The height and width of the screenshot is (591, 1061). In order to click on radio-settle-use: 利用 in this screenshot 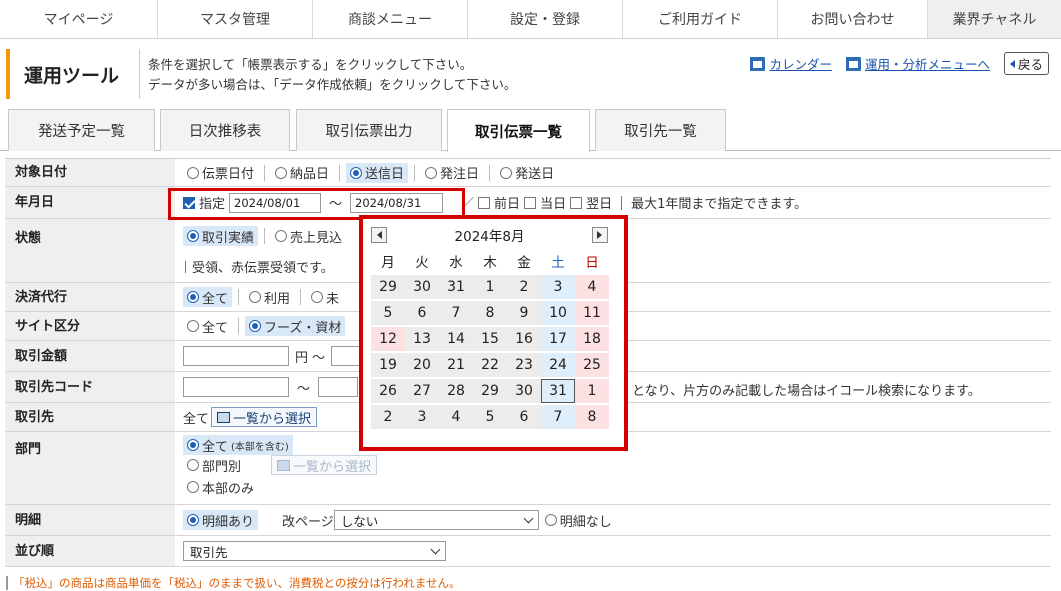, I will do `click(269, 297)`.